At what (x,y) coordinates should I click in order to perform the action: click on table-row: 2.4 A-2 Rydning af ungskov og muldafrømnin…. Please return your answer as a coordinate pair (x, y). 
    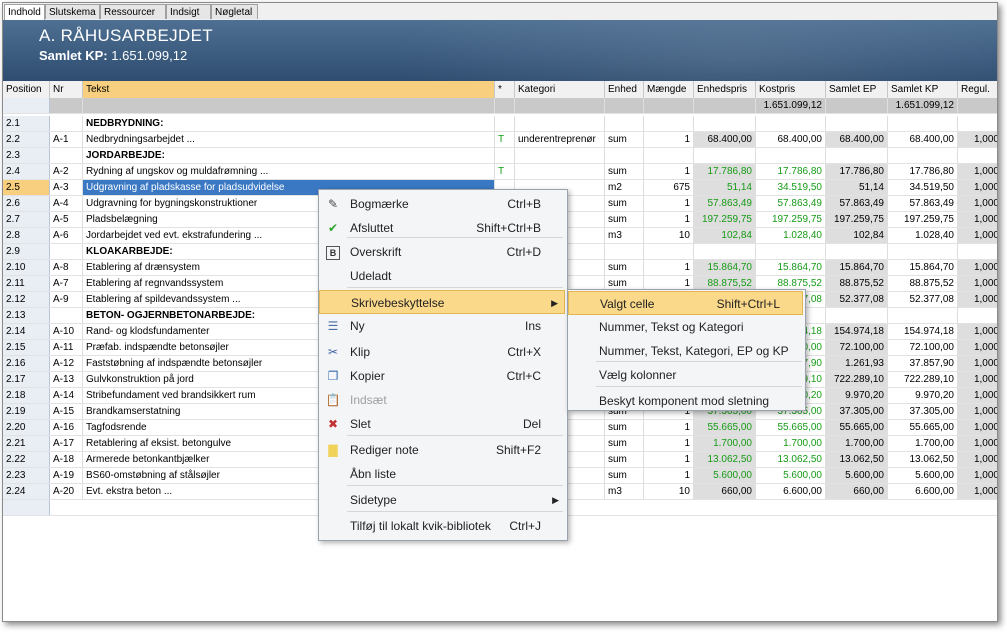
    Looking at the image, I should click on (500, 172).